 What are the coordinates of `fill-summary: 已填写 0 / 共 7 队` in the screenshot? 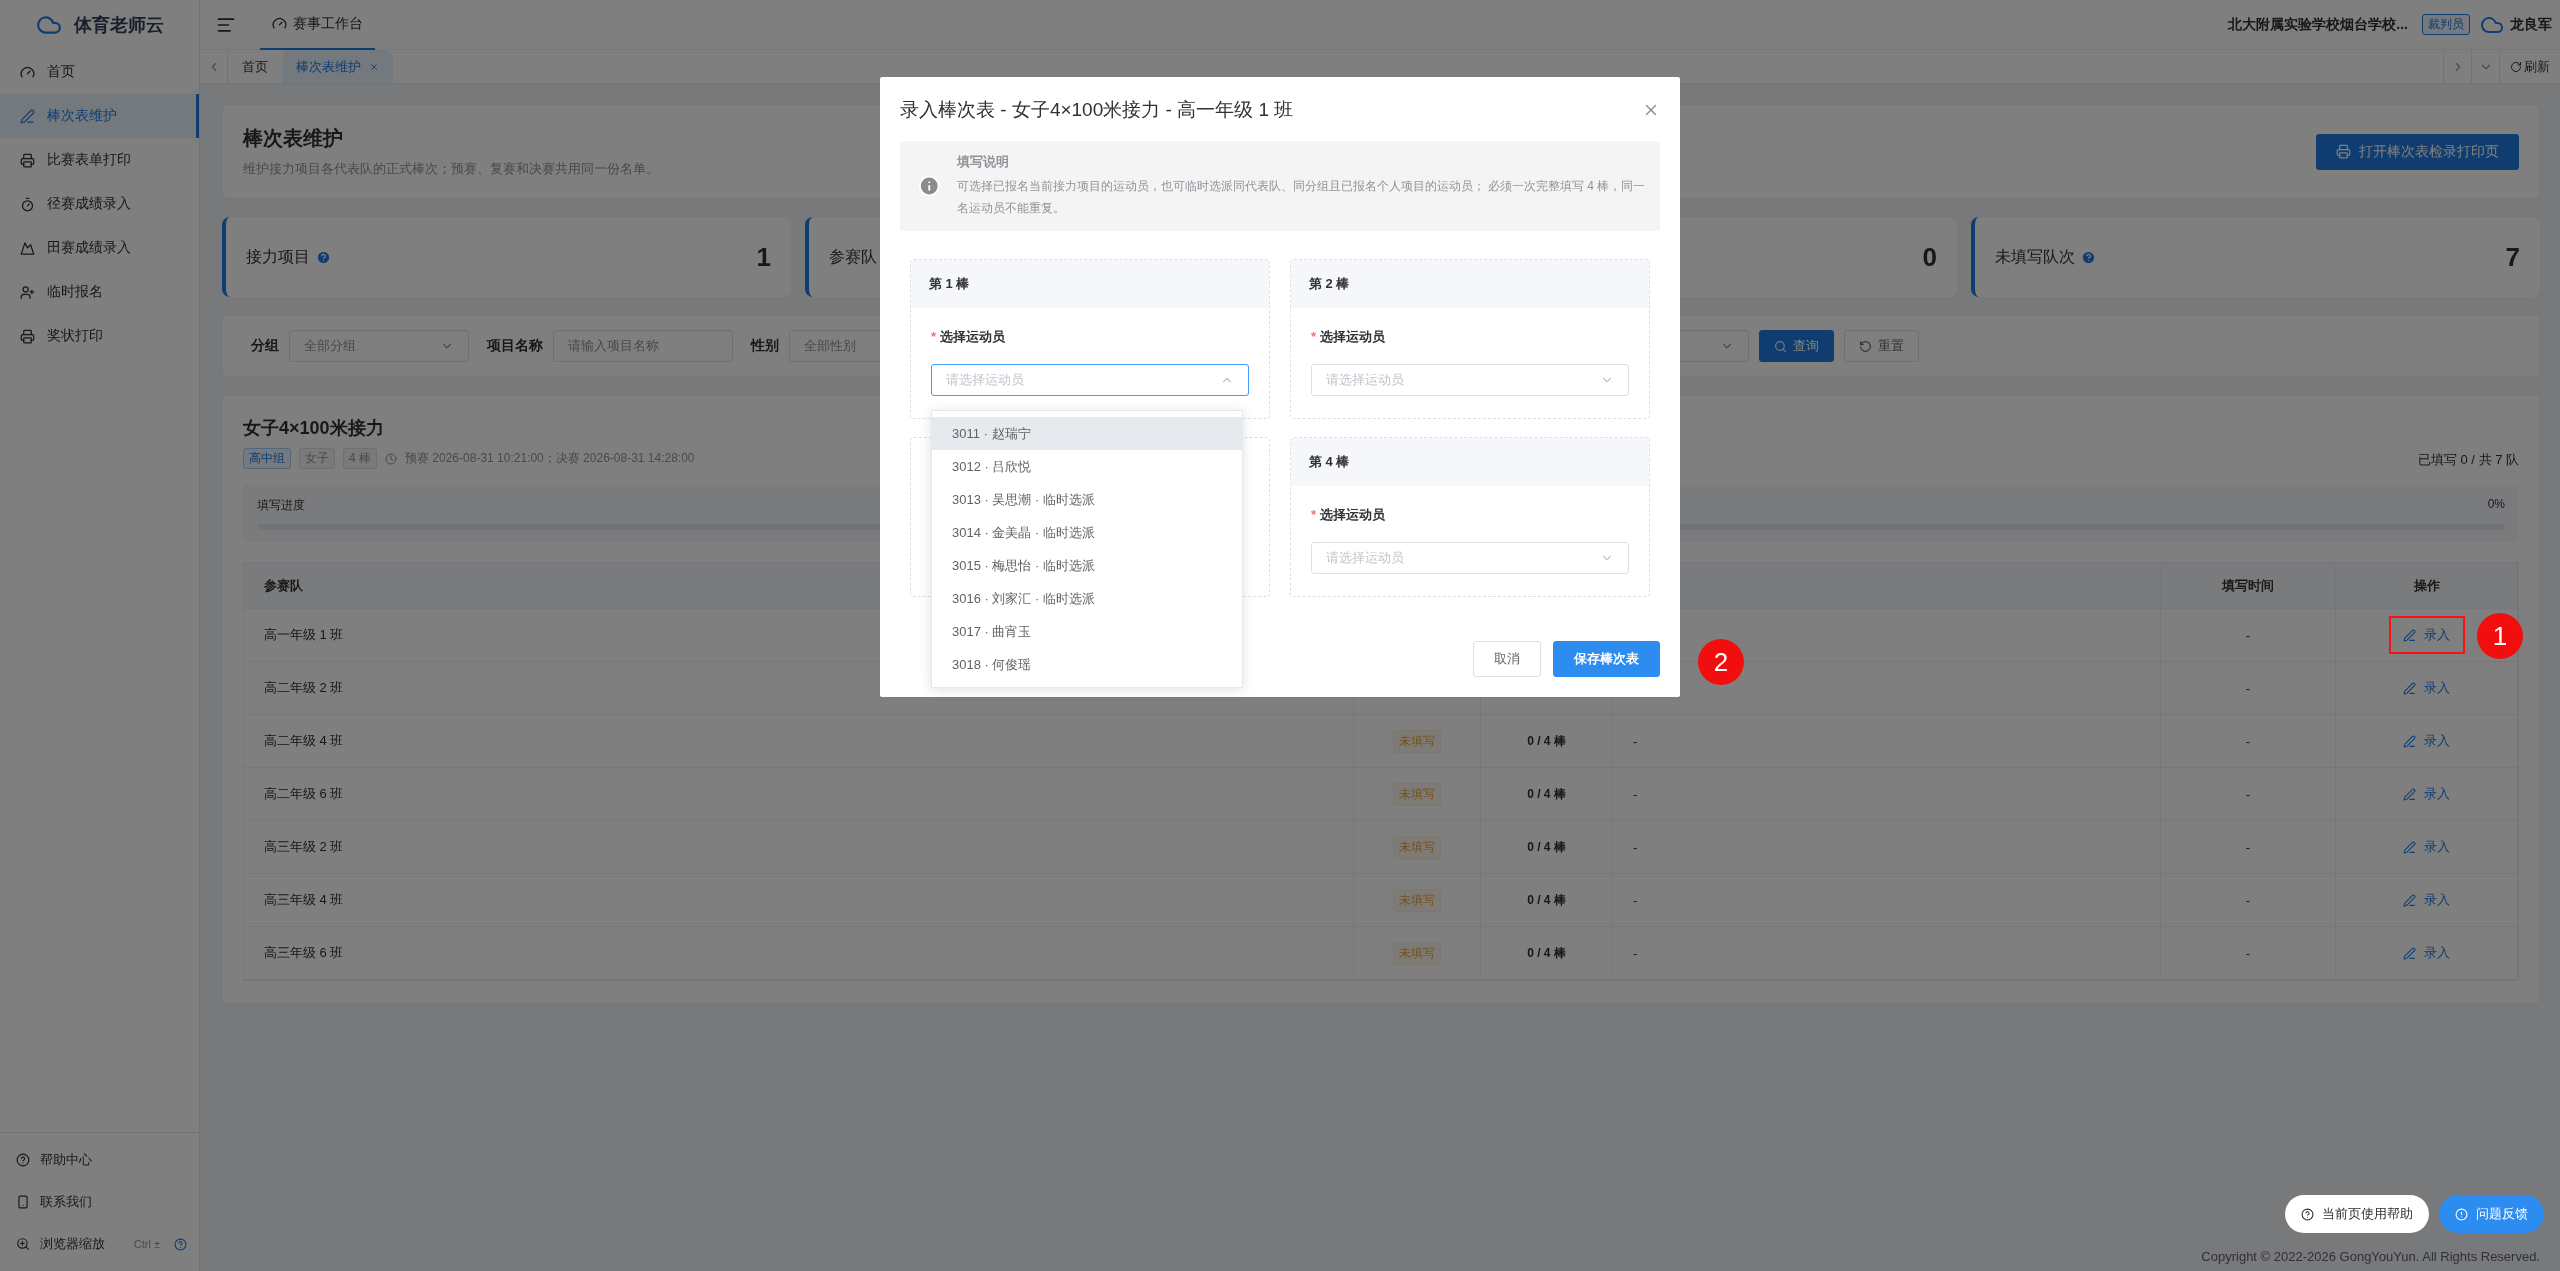 It's located at (2468, 460).